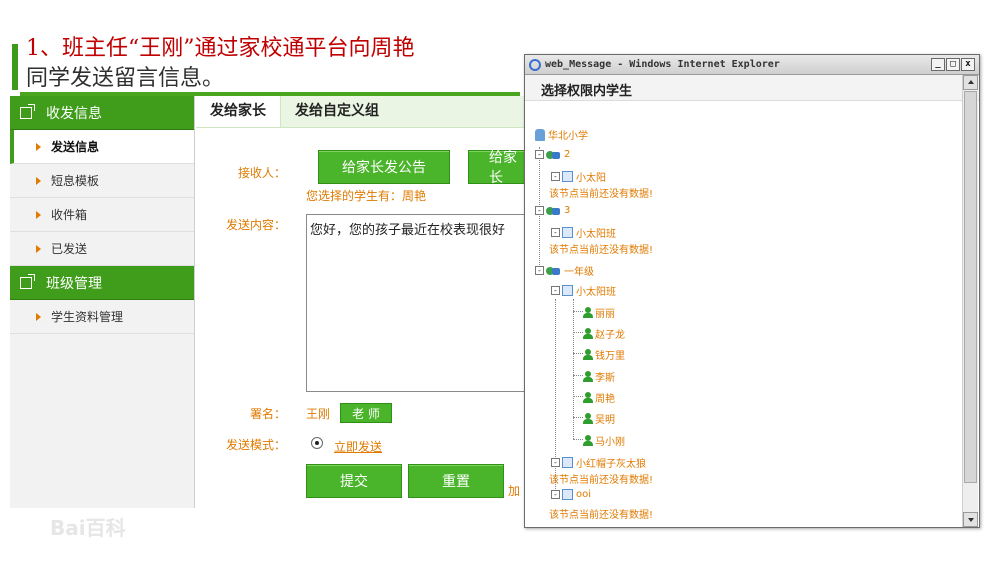 Image resolution: width=994 pixels, height=574 pixels. Describe the element at coordinates (498, 168) in the screenshot. I see `send-to-parents-button: 给家长` at that location.